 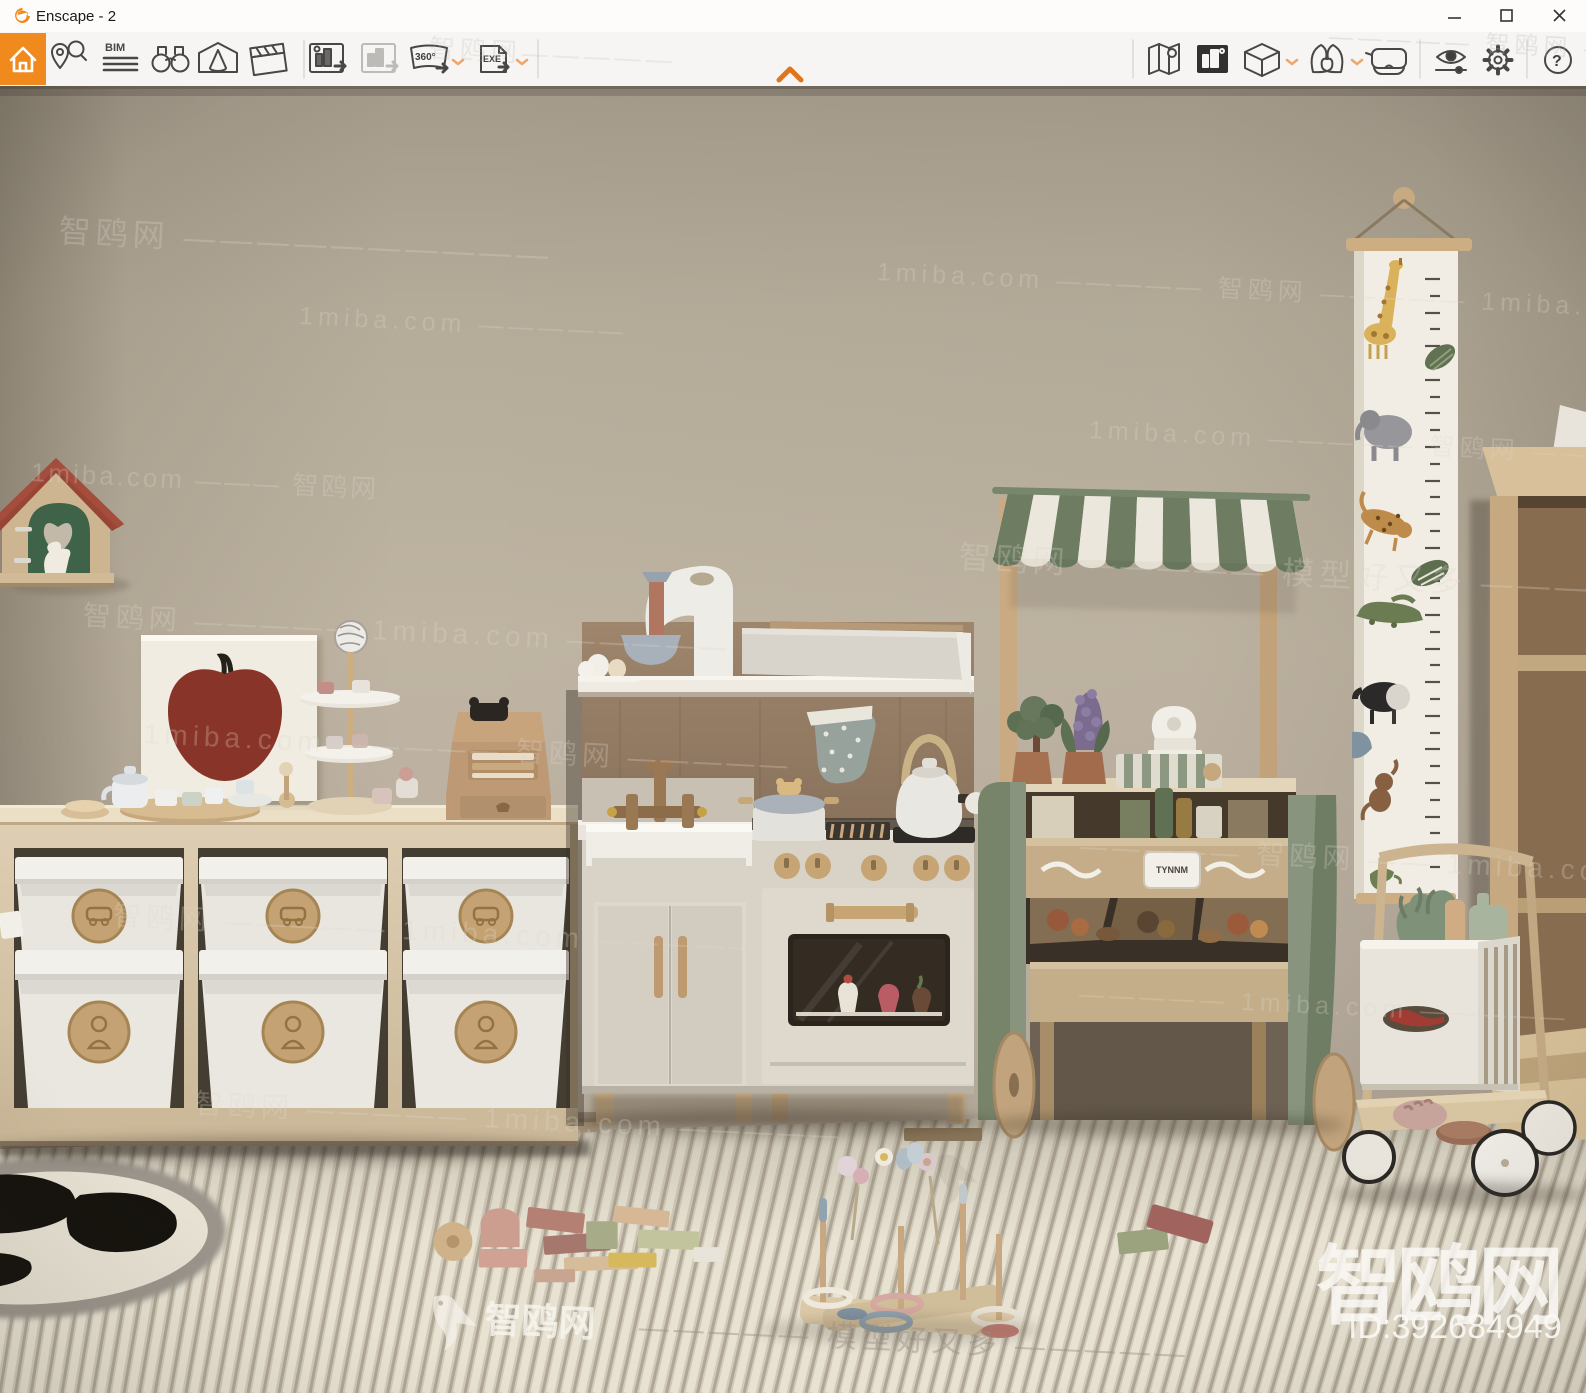 What do you see at coordinates (115, 48) in the screenshot?
I see `svg-text: BIM` at bounding box center [115, 48].